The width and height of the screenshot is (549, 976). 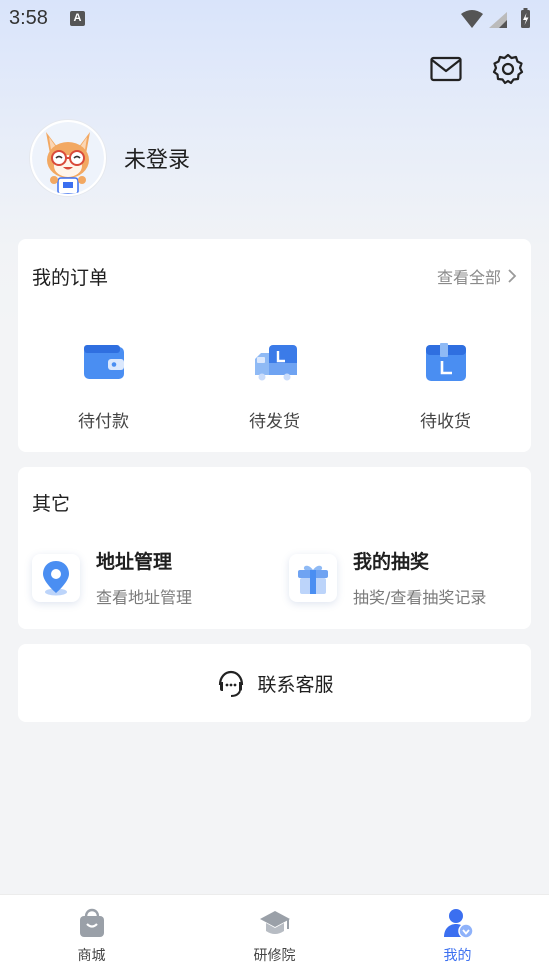 What do you see at coordinates (477, 69) in the screenshot?
I see `header-actions` at bounding box center [477, 69].